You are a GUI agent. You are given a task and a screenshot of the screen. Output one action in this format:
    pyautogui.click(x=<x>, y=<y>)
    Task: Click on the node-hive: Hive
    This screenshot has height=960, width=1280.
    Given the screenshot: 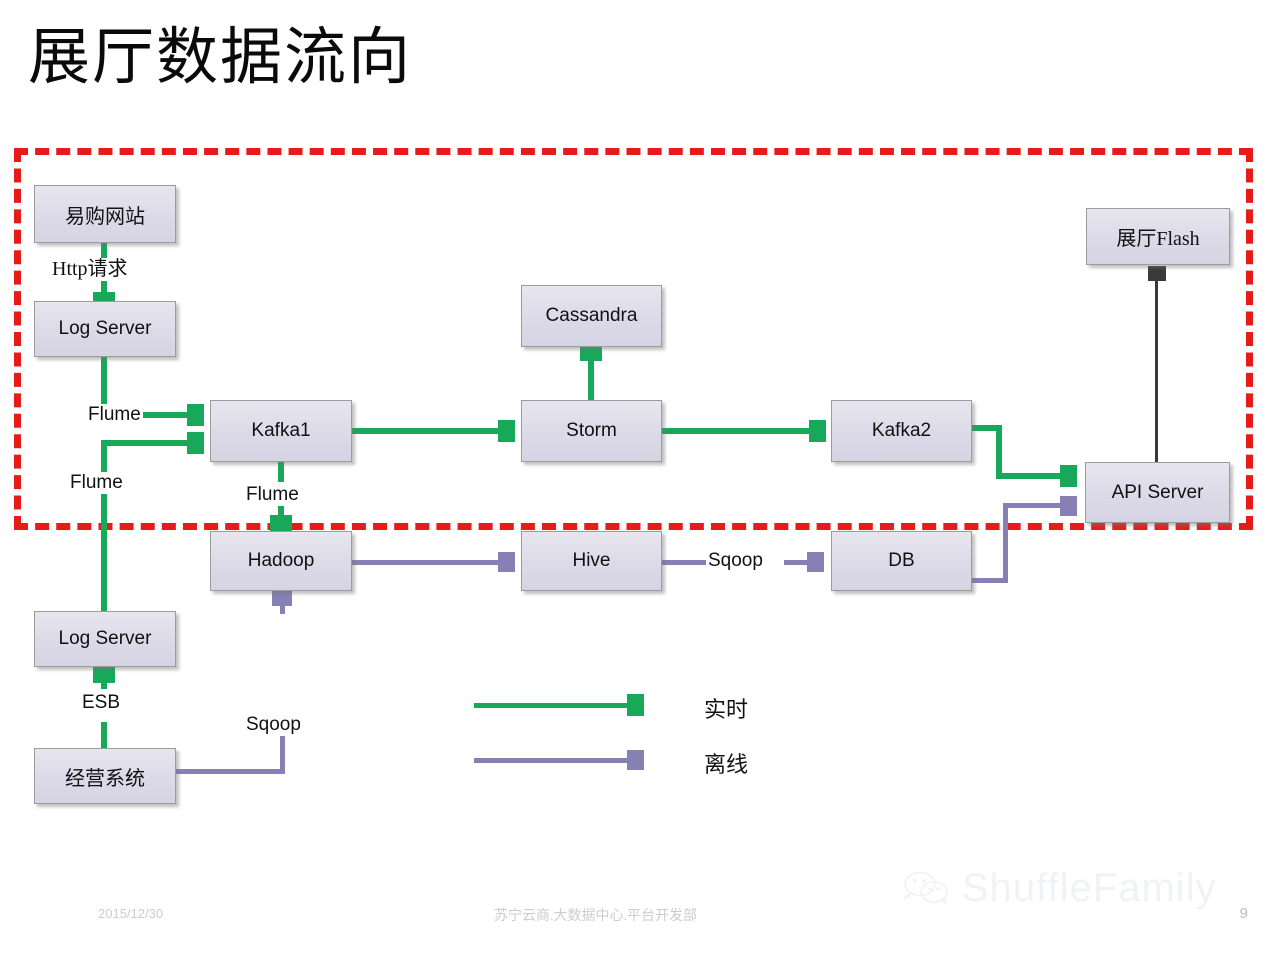 What is the action you would take?
    pyautogui.click(x=591, y=561)
    